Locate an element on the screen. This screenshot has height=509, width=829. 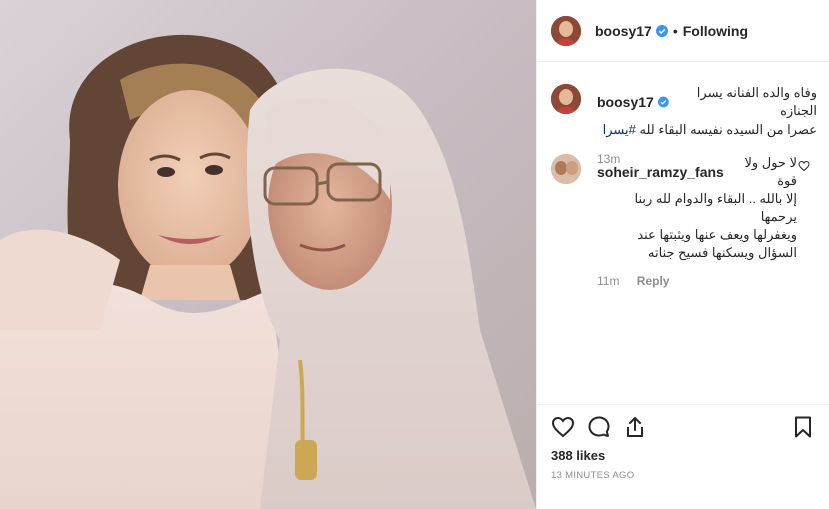
post-username: boosy17 is located at coordinates (623, 31).